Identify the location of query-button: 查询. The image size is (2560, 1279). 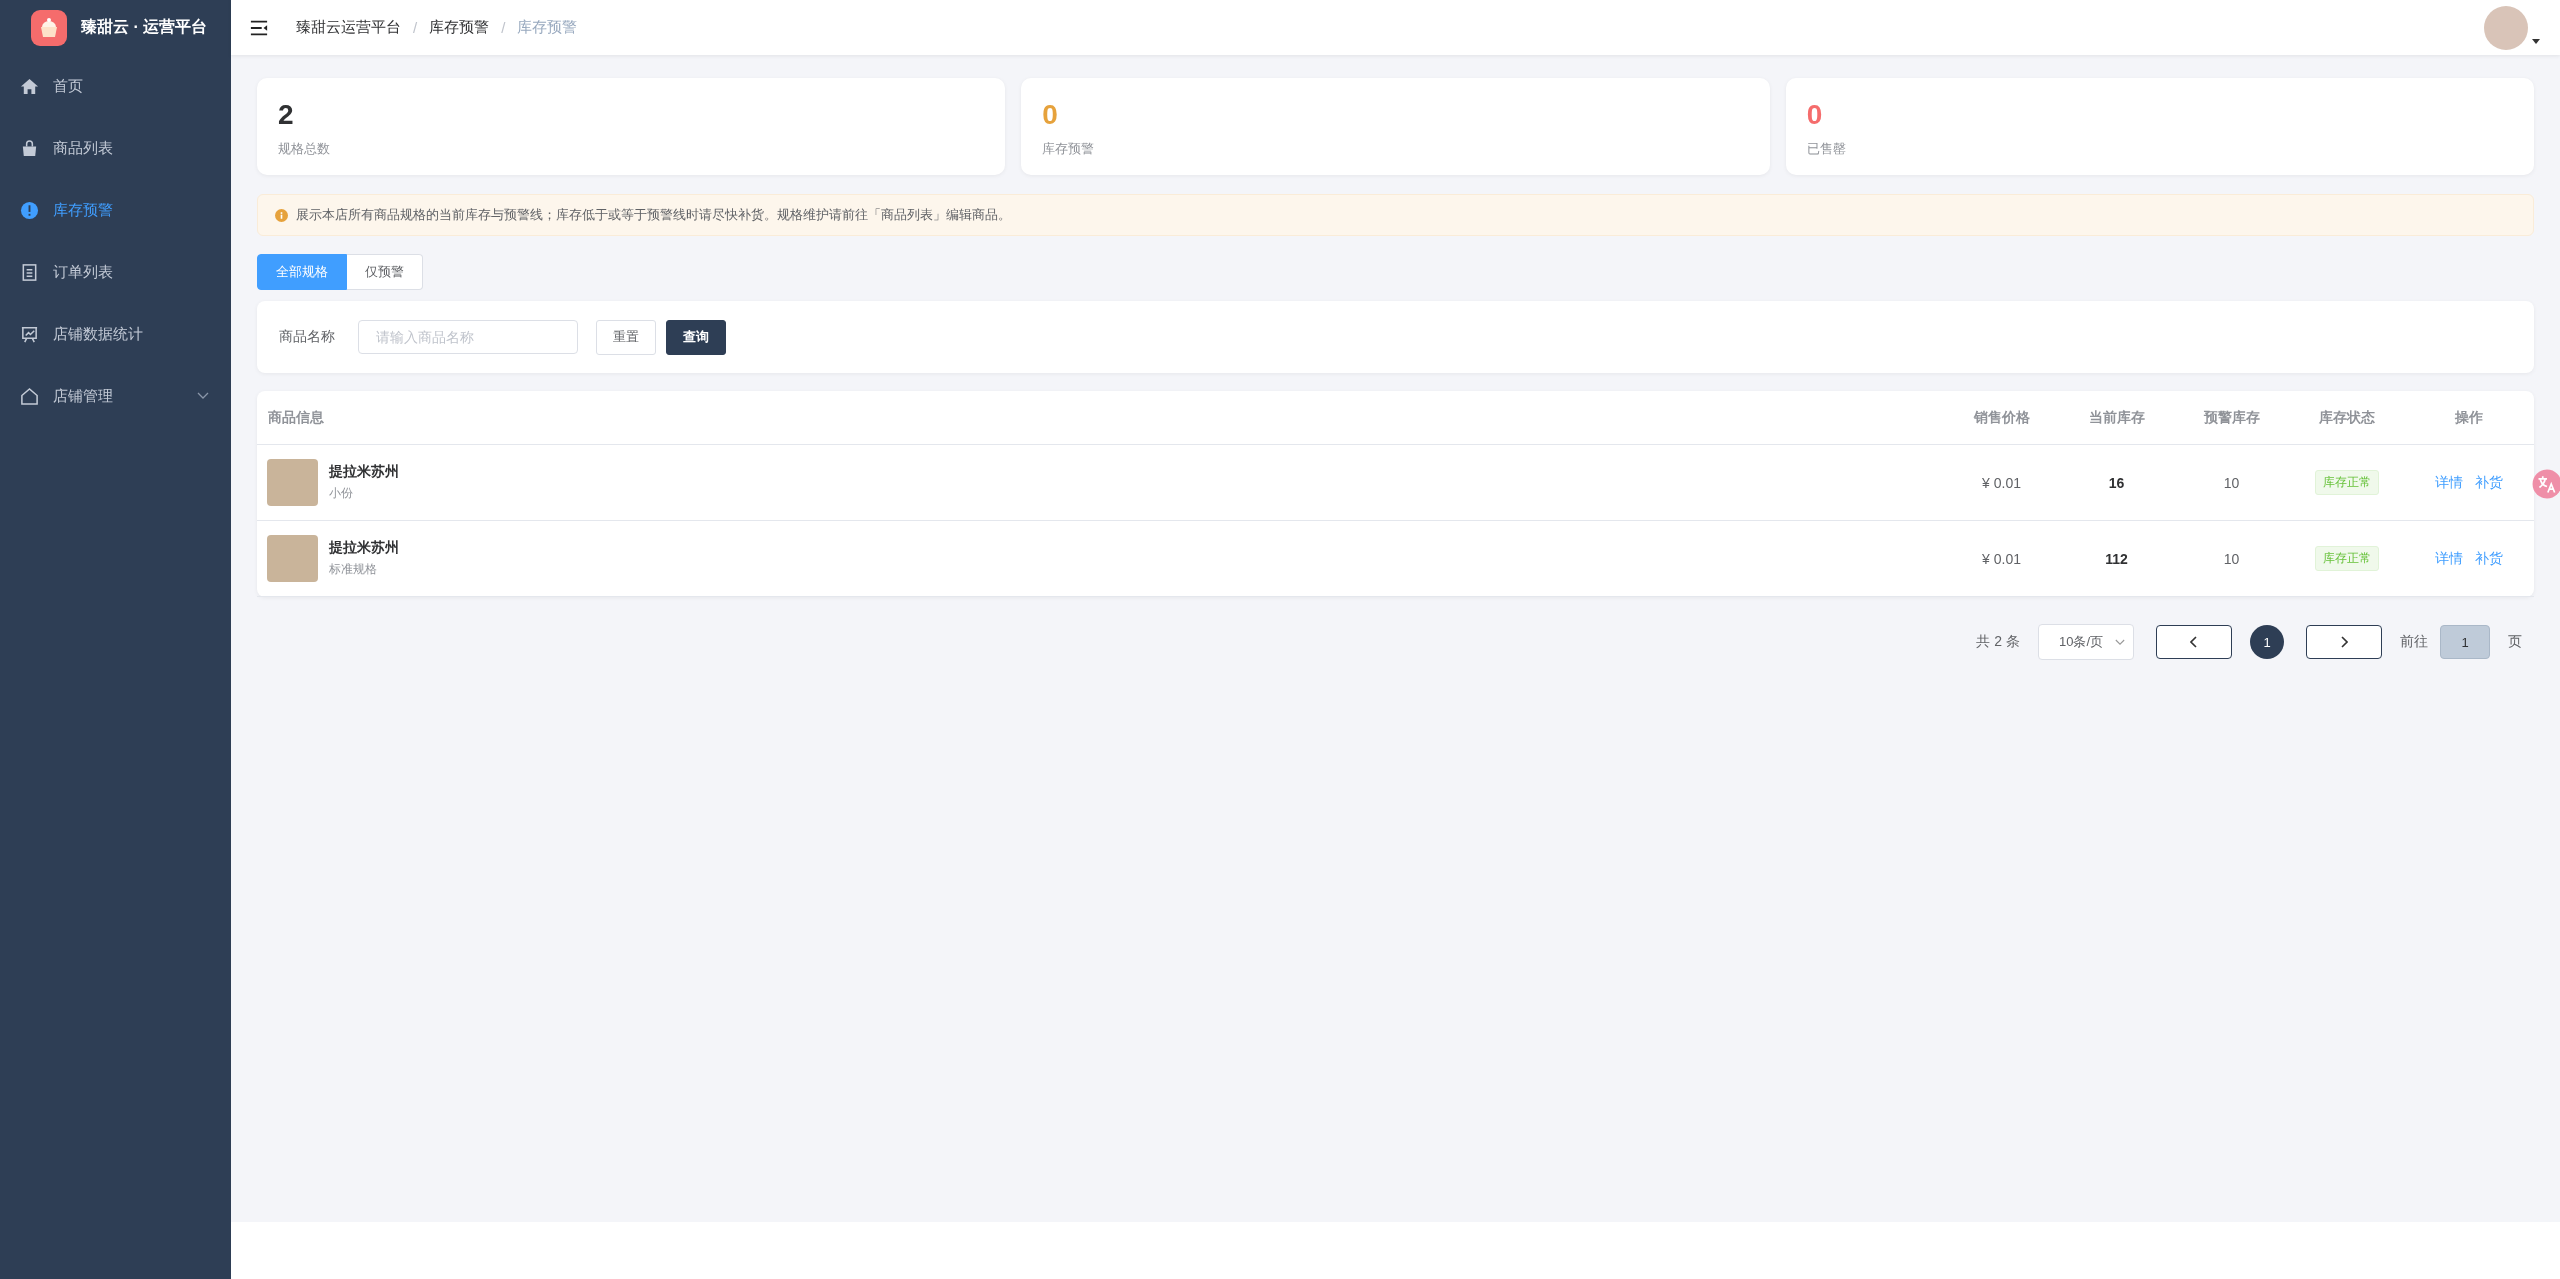
(696, 337).